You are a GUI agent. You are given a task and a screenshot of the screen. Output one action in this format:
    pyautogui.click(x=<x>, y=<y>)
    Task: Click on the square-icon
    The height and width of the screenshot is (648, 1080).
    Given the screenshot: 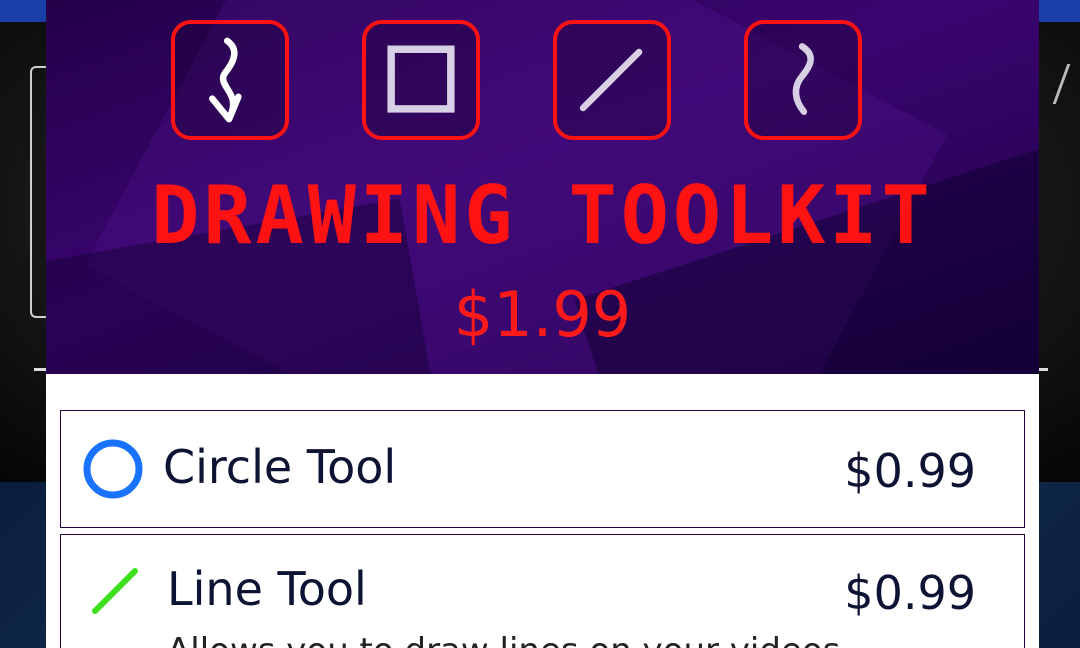 What is the action you would take?
    pyautogui.click(x=421, y=80)
    